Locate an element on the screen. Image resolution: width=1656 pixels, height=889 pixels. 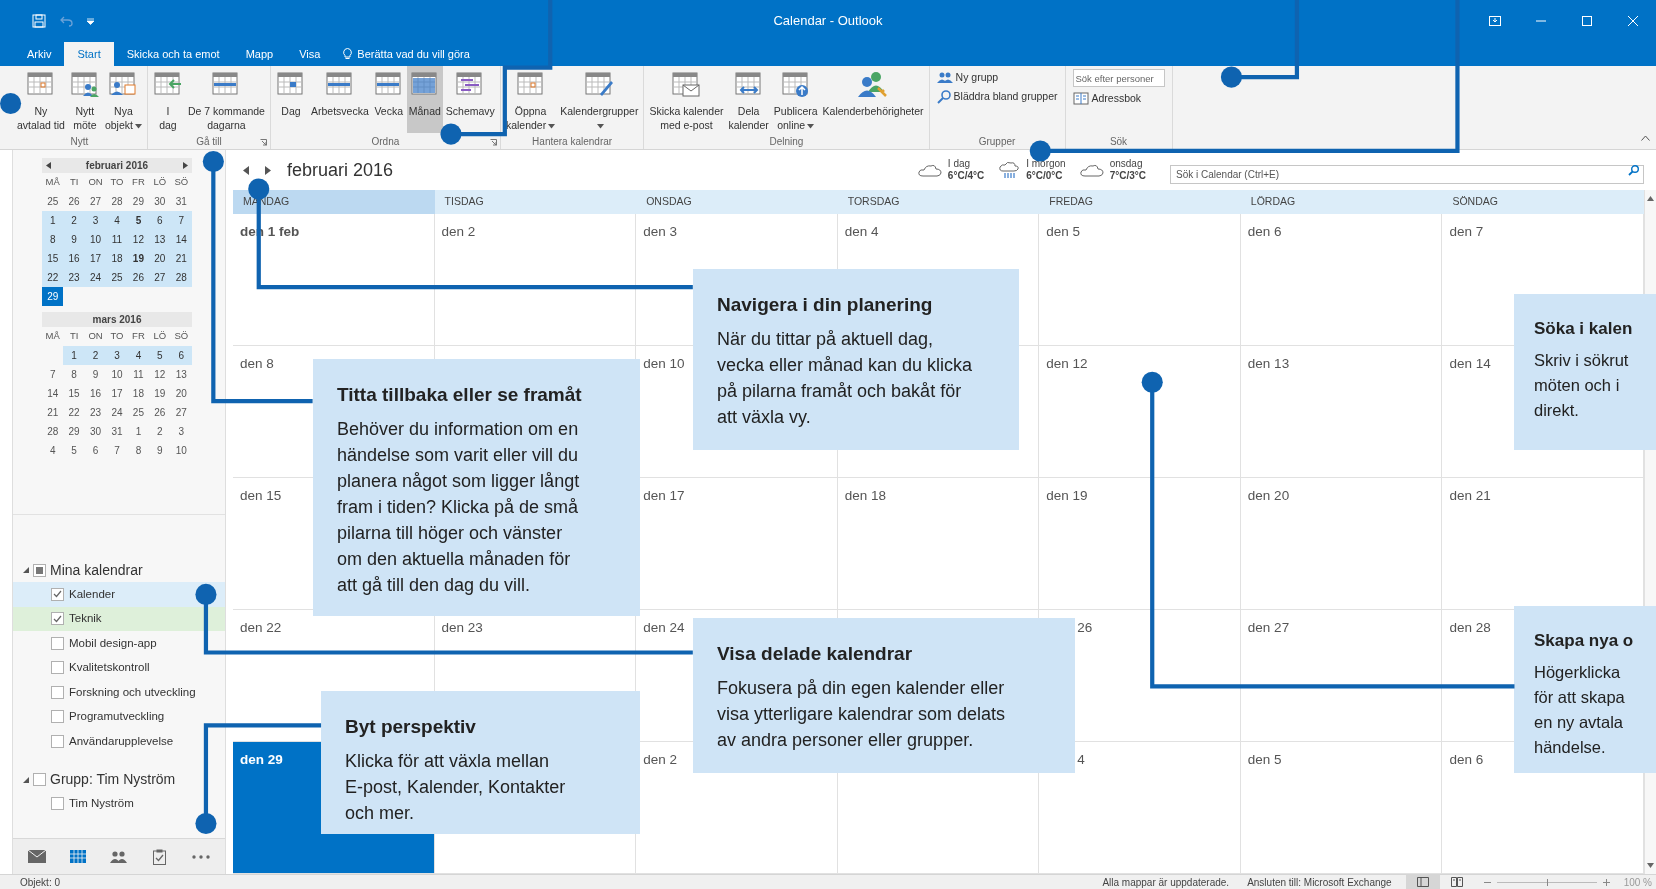
day-label: den 22 is located at coordinates (261, 627).